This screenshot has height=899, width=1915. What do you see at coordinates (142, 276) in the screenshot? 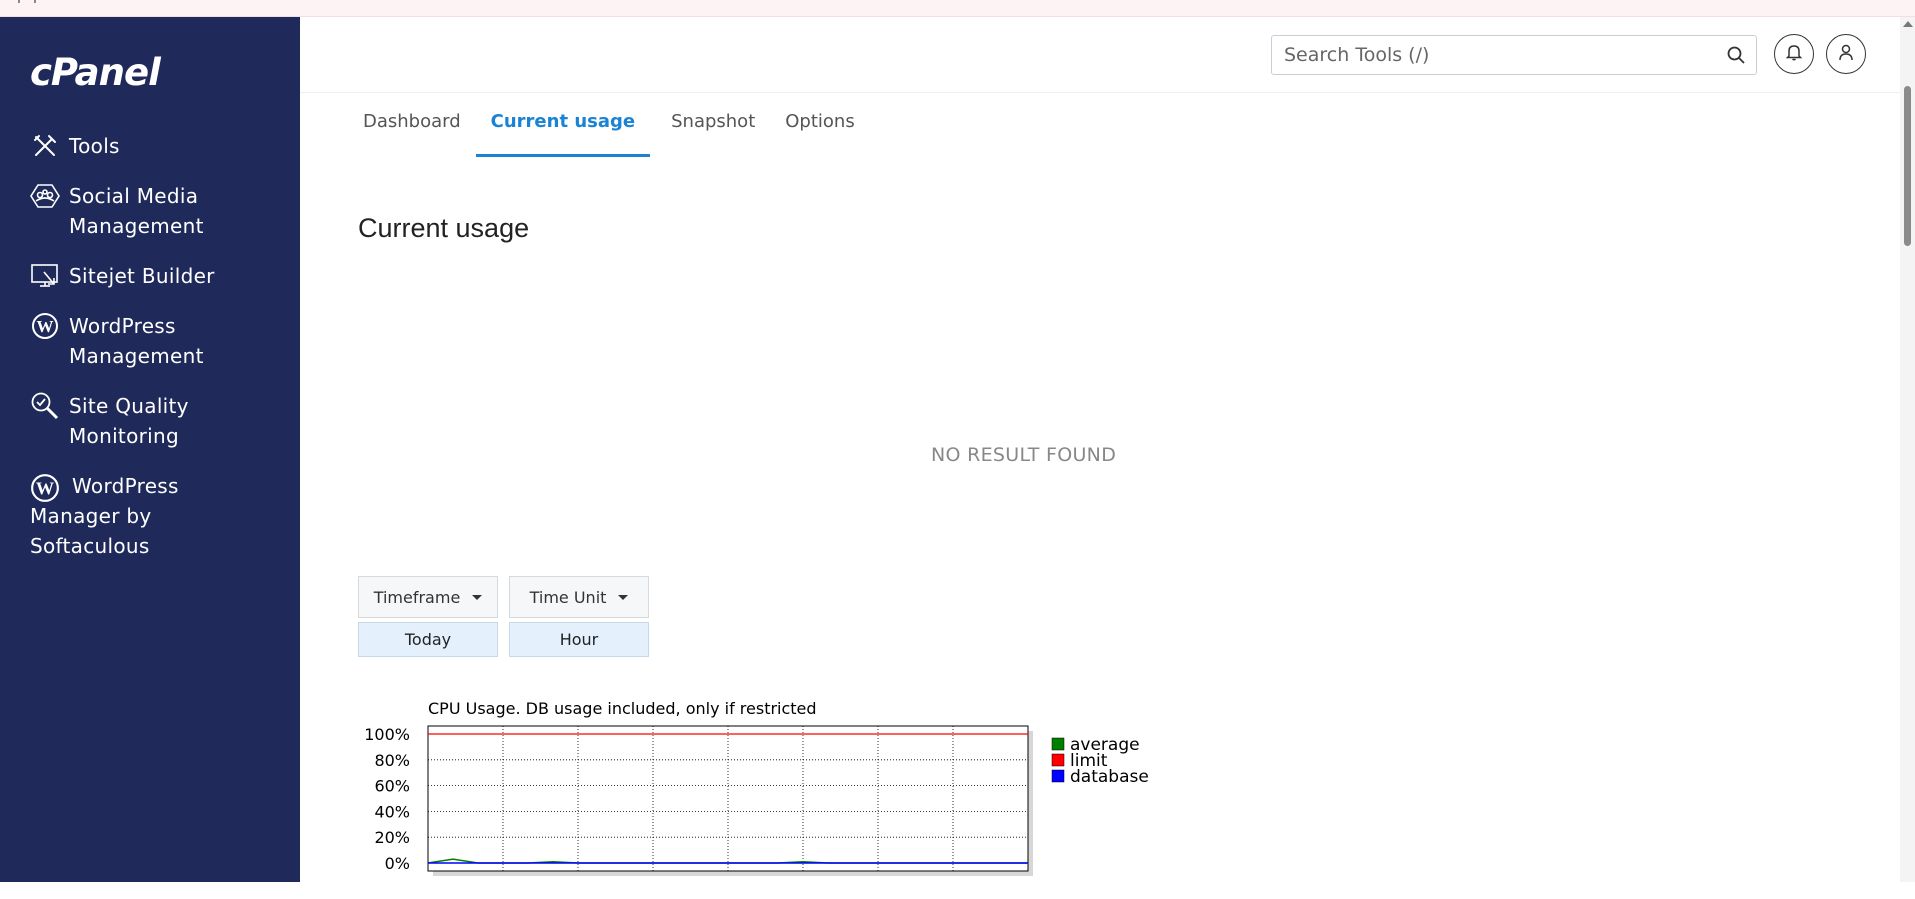
I see `sidebar-item-label: Sitejet Builder` at bounding box center [142, 276].